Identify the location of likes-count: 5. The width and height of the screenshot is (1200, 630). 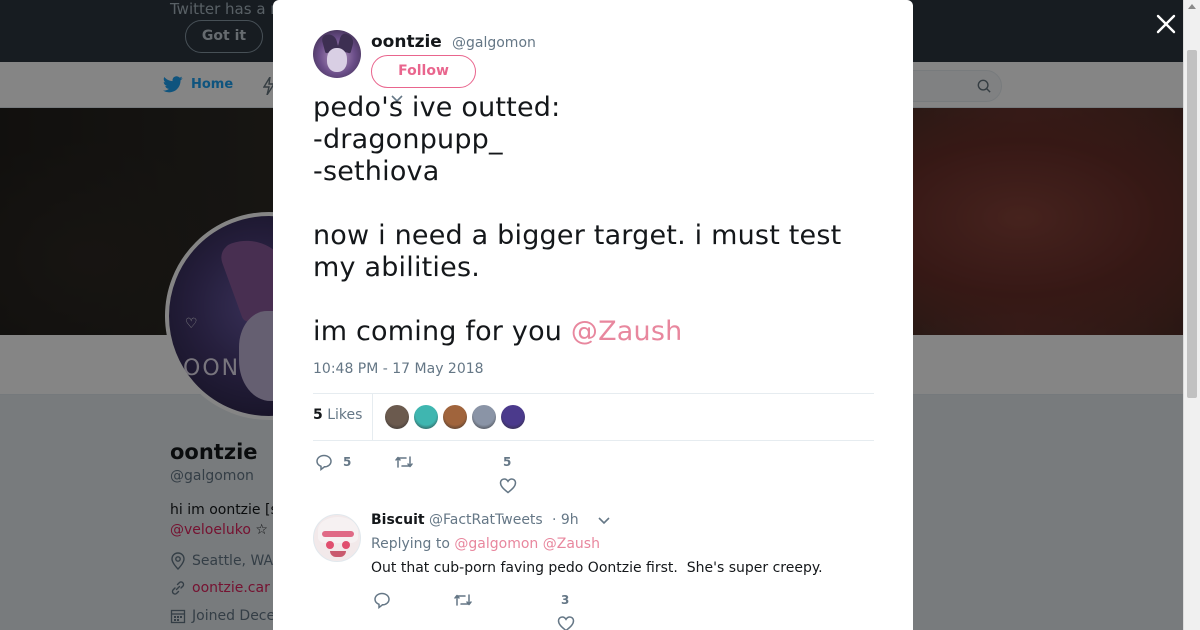
(318, 415).